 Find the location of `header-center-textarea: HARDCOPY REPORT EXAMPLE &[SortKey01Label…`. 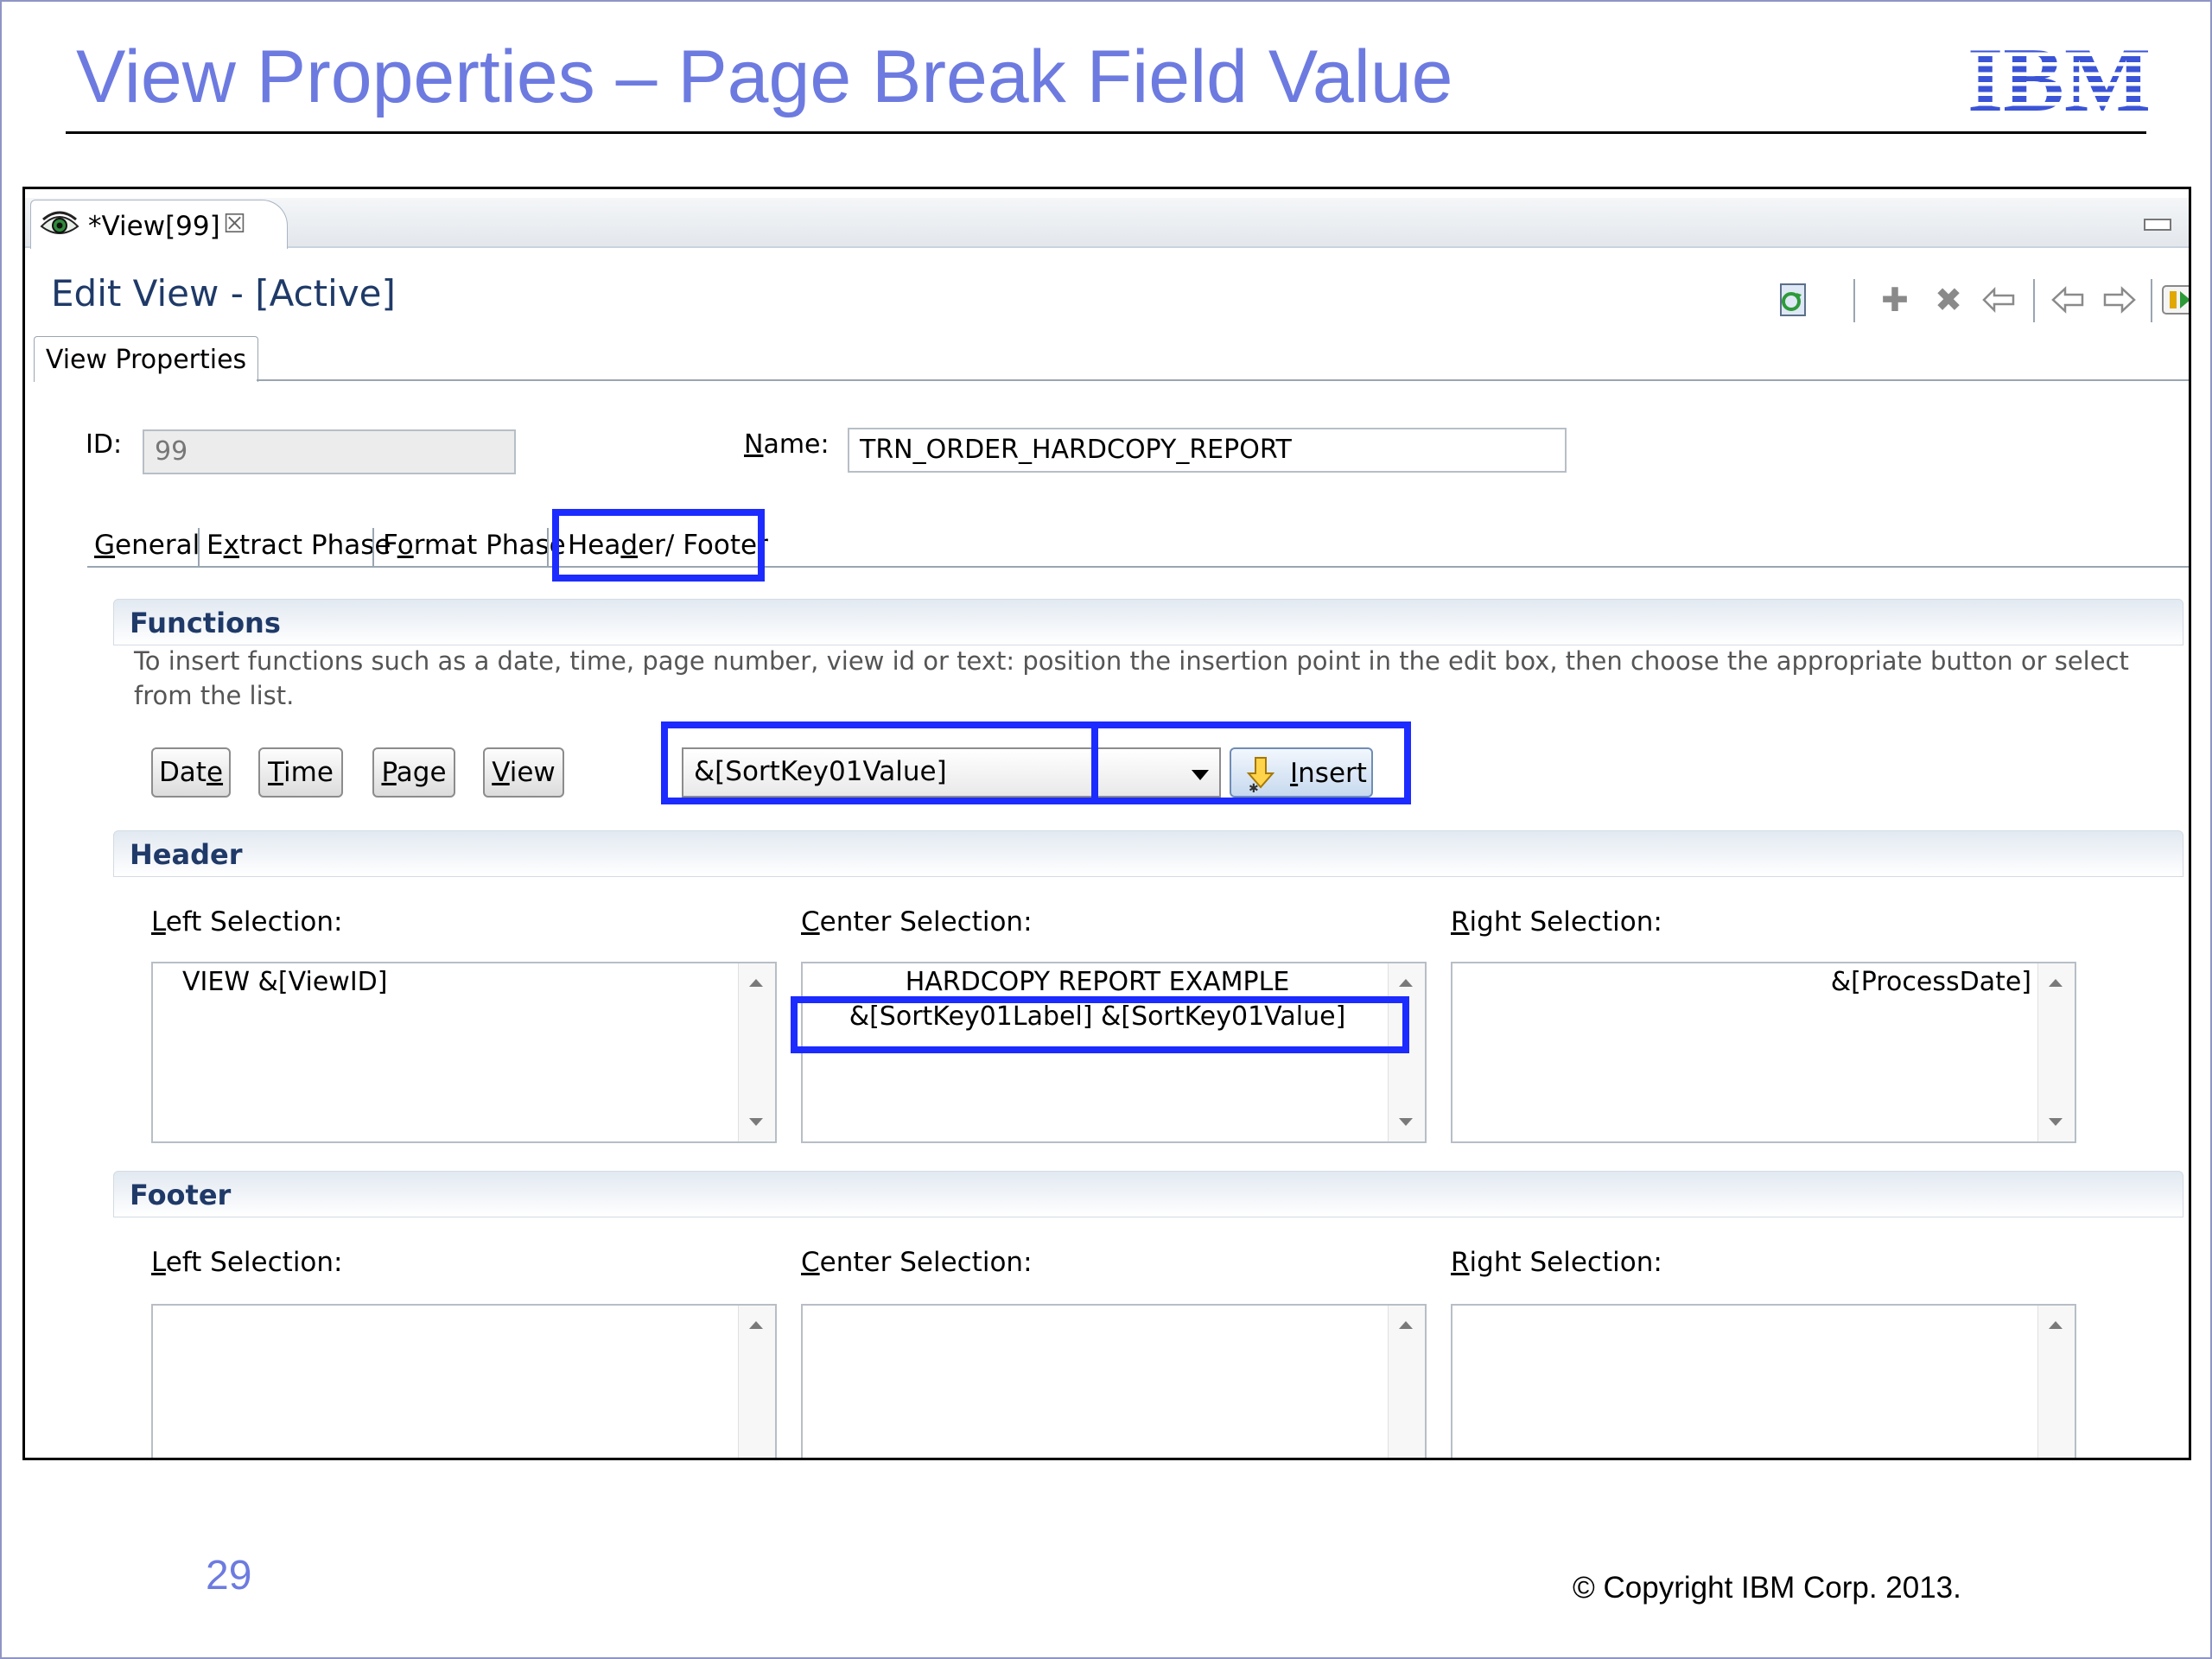

header-center-textarea: HARDCOPY REPORT EXAMPLE &[SortKey01Label… is located at coordinates (1114, 1052).